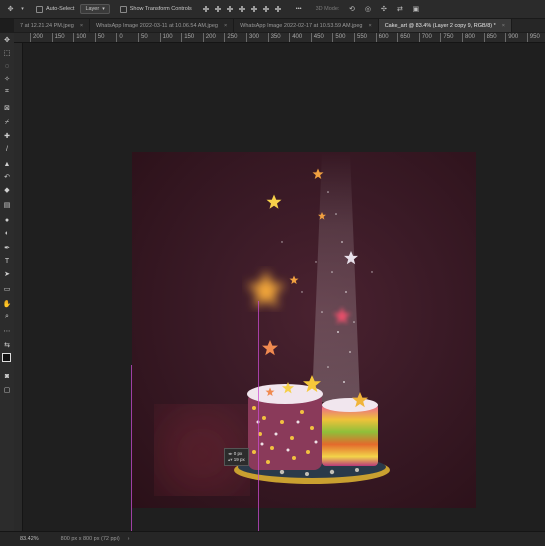 The height and width of the screenshot is (546, 545). I want to click on hand-icon: ✋, so click(7, 304).